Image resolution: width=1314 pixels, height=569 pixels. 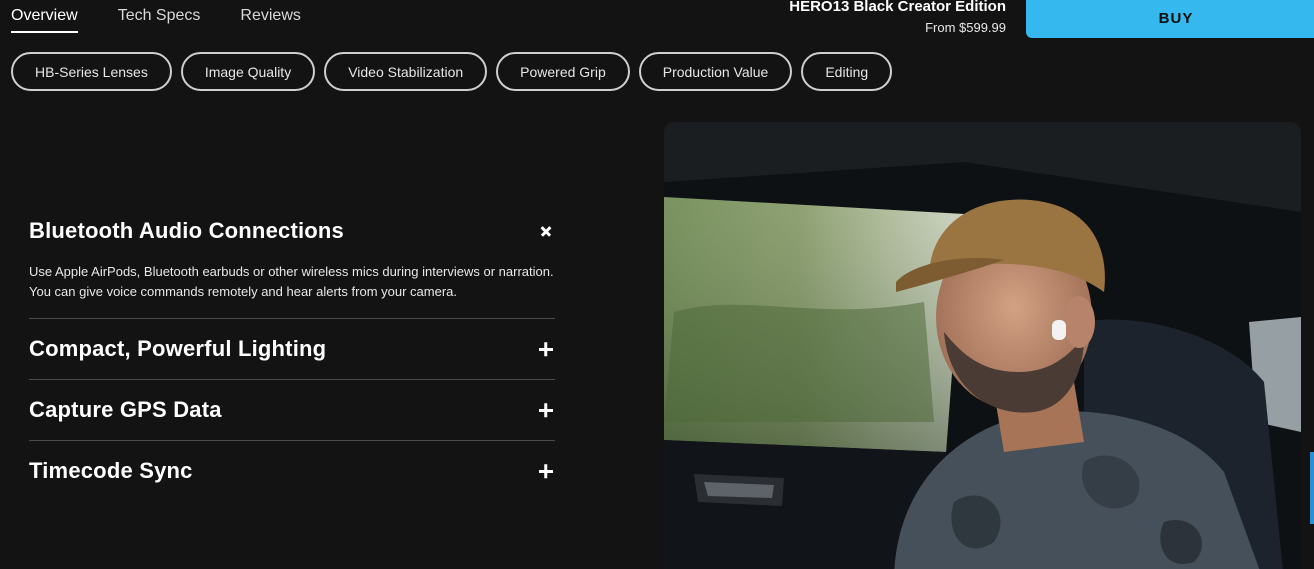 I want to click on pill-powered-grip: Powered Grip, so click(x=563, y=71).